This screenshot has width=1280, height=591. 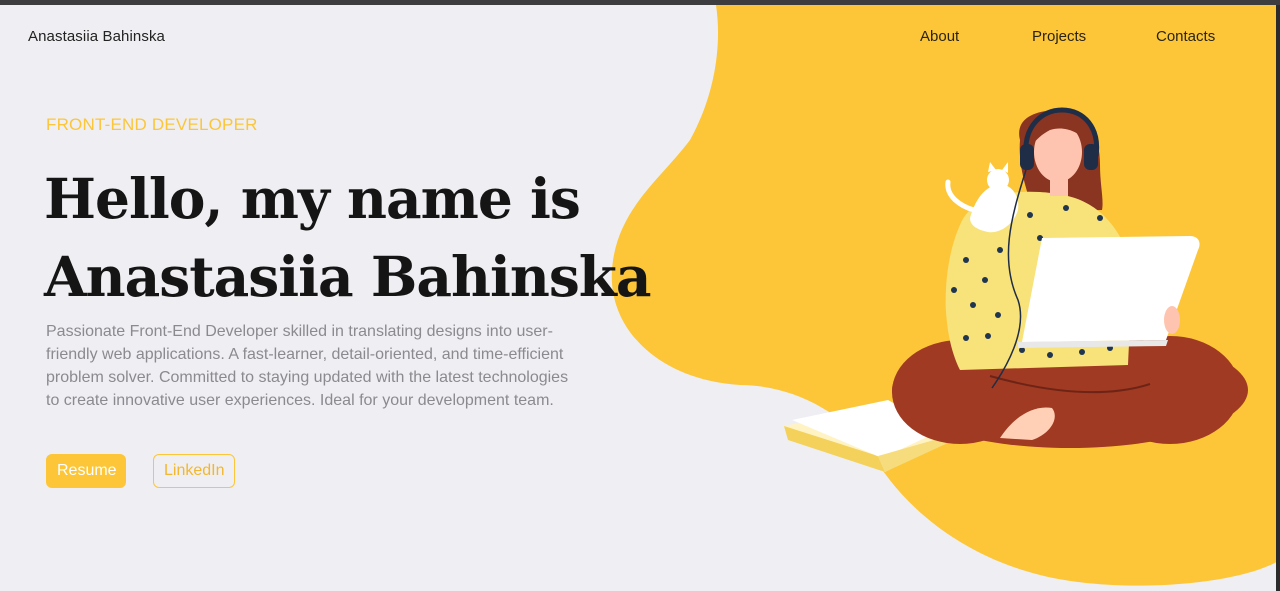 I want to click on scrollbar, so click(x=1278, y=298).